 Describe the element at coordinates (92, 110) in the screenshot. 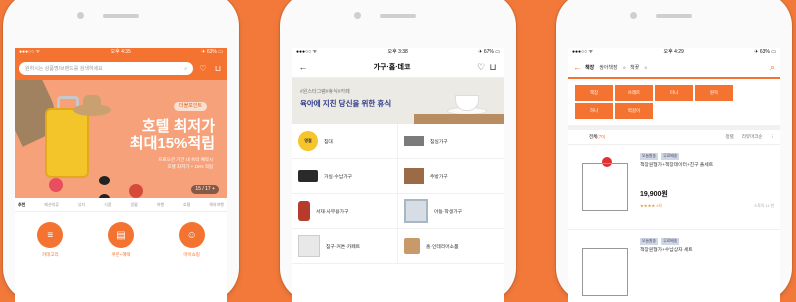

I see `hat-brim` at that location.